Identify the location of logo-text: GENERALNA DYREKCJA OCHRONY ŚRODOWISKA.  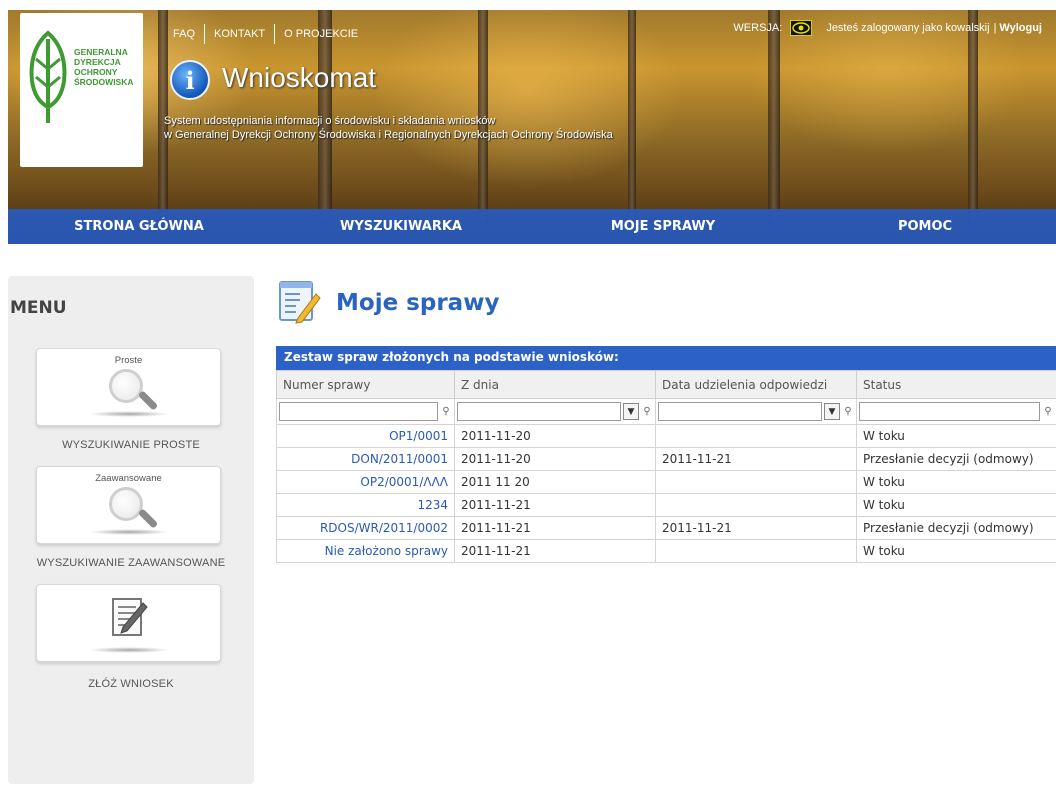
(107, 67).